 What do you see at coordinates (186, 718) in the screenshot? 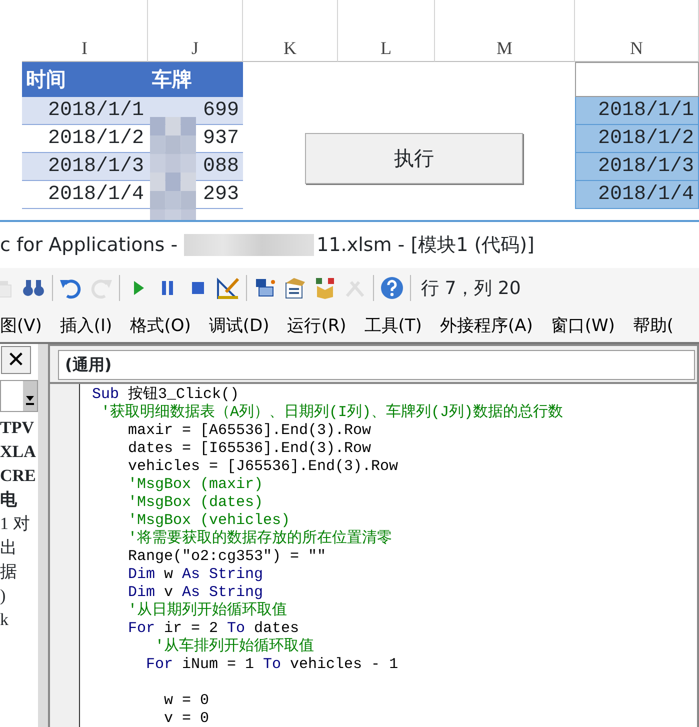
I see `code-line: v = 0` at bounding box center [186, 718].